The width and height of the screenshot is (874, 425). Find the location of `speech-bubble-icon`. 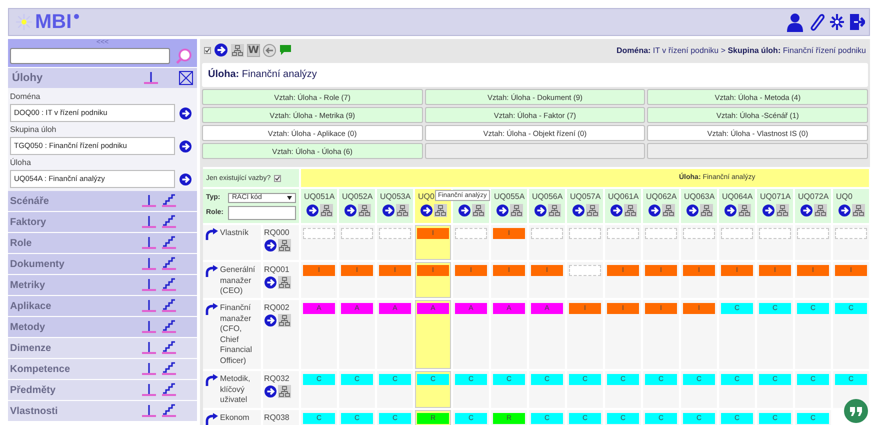

speech-bubble-icon is located at coordinates (285, 50).